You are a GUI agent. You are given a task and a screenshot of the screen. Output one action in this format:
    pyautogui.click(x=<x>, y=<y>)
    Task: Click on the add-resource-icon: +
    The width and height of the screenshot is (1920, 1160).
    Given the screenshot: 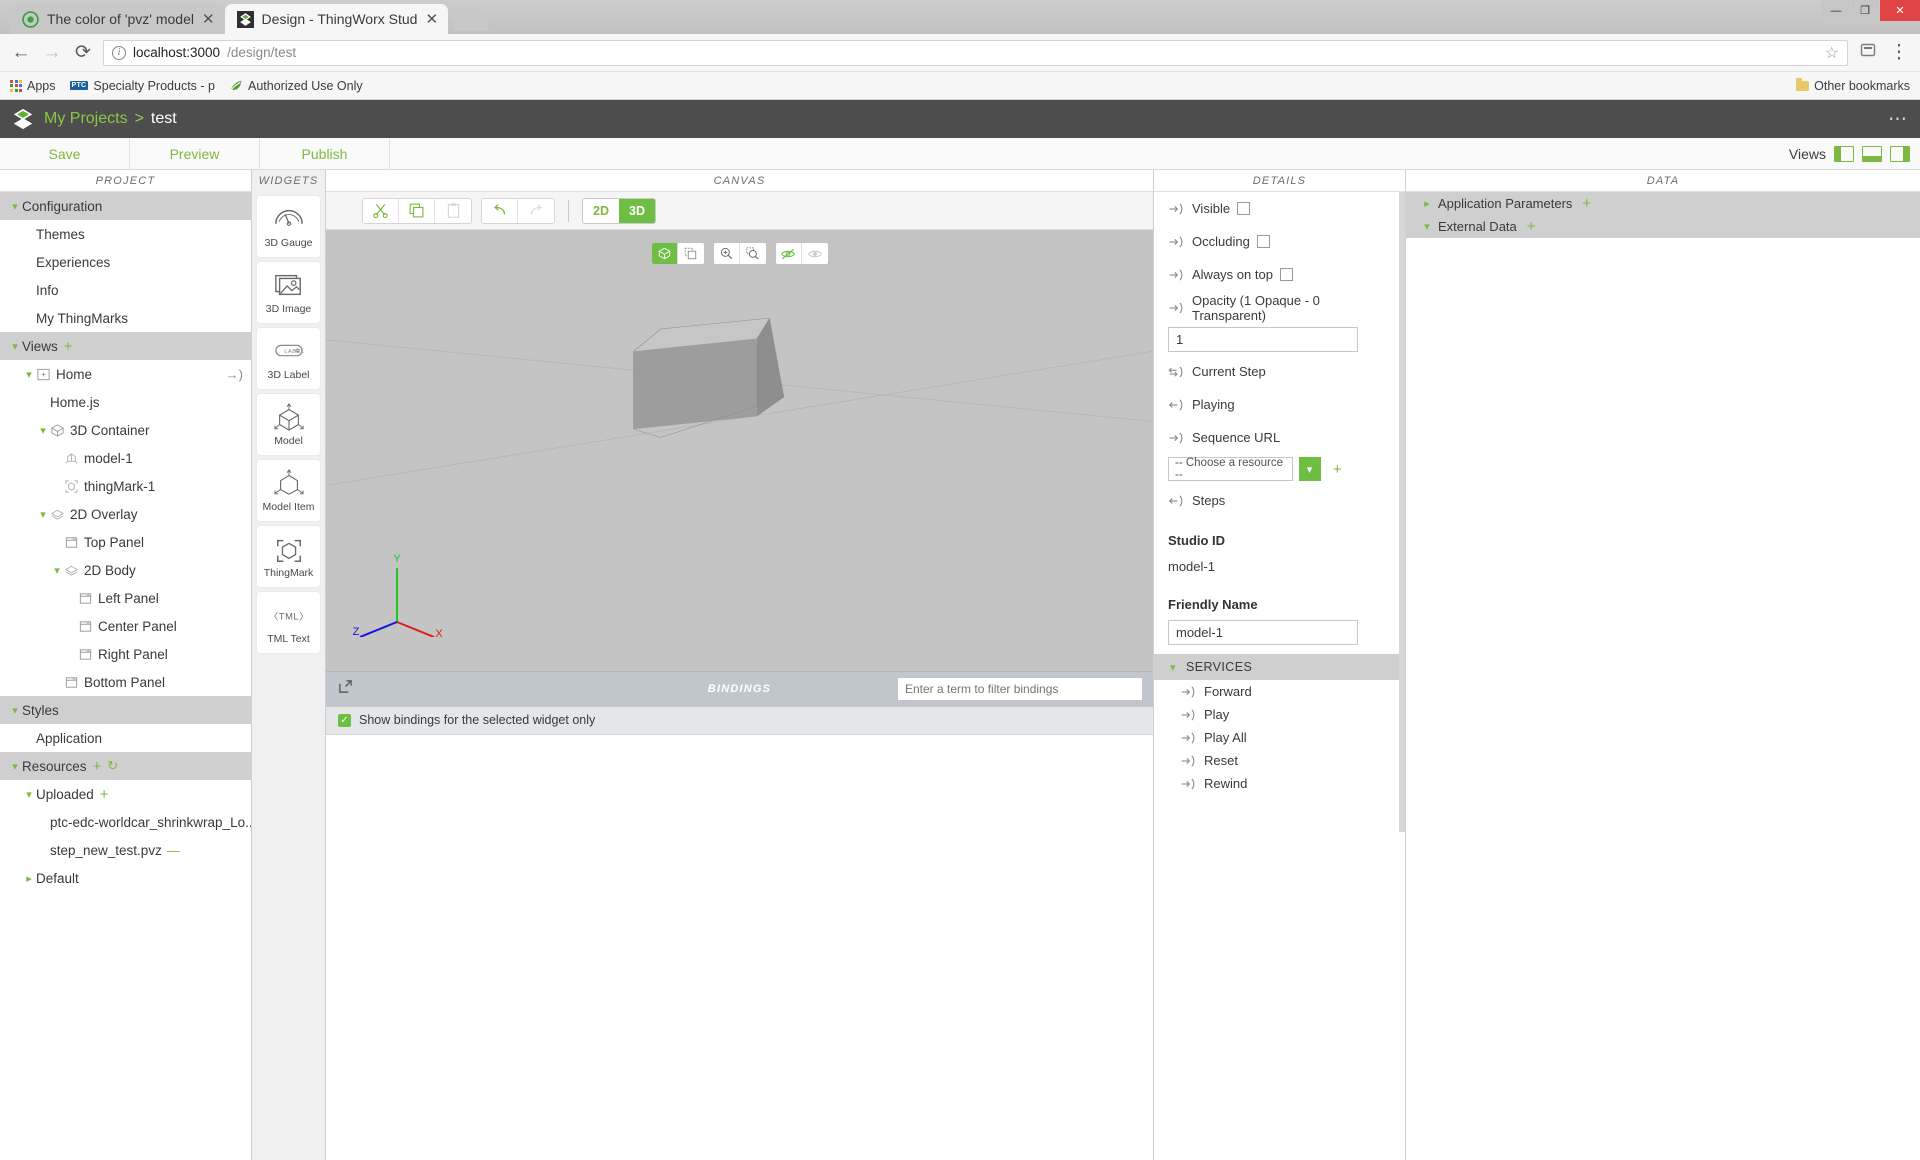 What is the action you would take?
    pyautogui.click(x=1337, y=469)
    